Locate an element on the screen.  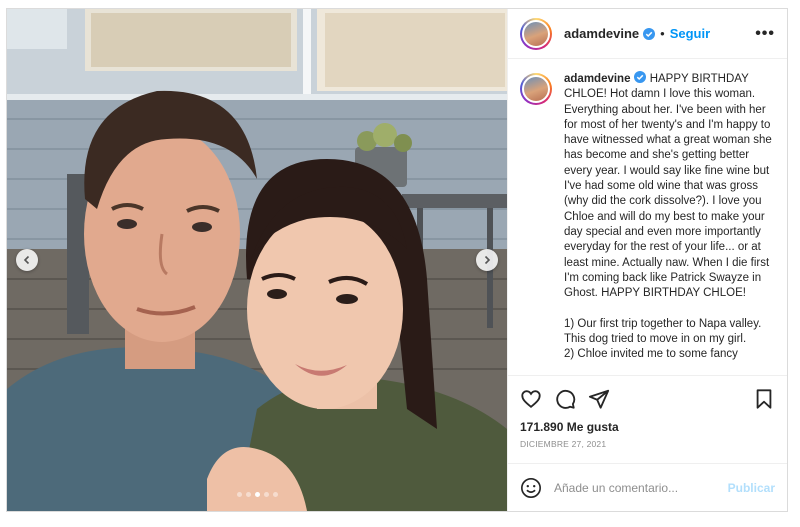
publish-button: Publicar is located at coordinates (751, 488).